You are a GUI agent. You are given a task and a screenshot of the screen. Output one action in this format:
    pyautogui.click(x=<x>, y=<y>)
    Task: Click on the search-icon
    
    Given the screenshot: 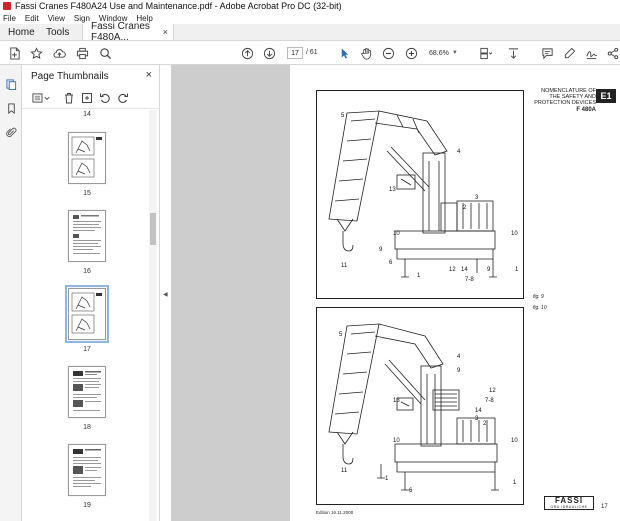 What is the action you would take?
    pyautogui.click(x=105, y=53)
    